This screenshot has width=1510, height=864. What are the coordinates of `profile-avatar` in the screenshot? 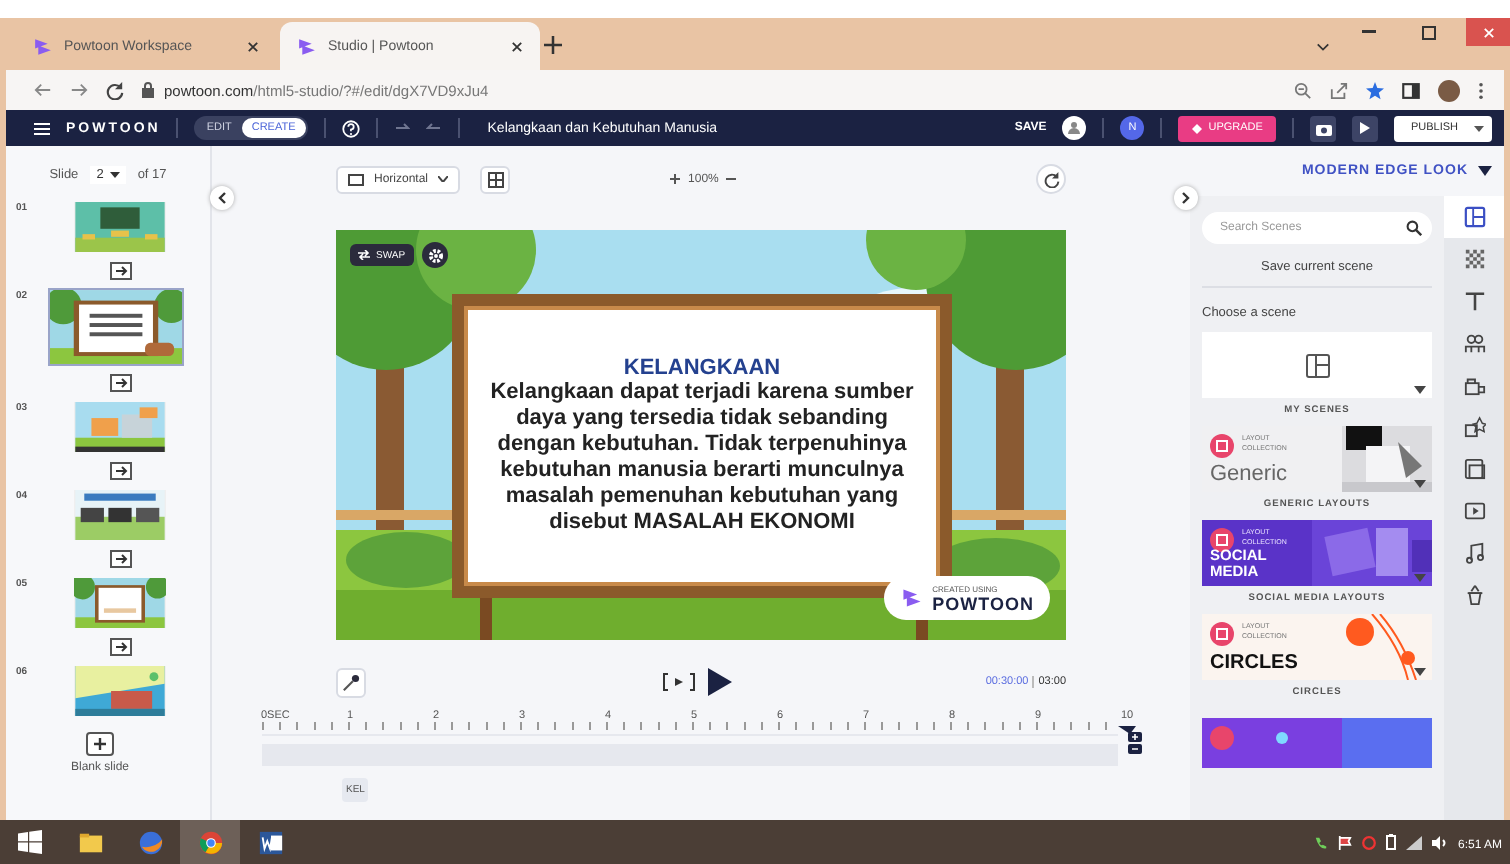 It's located at (1449, 90).